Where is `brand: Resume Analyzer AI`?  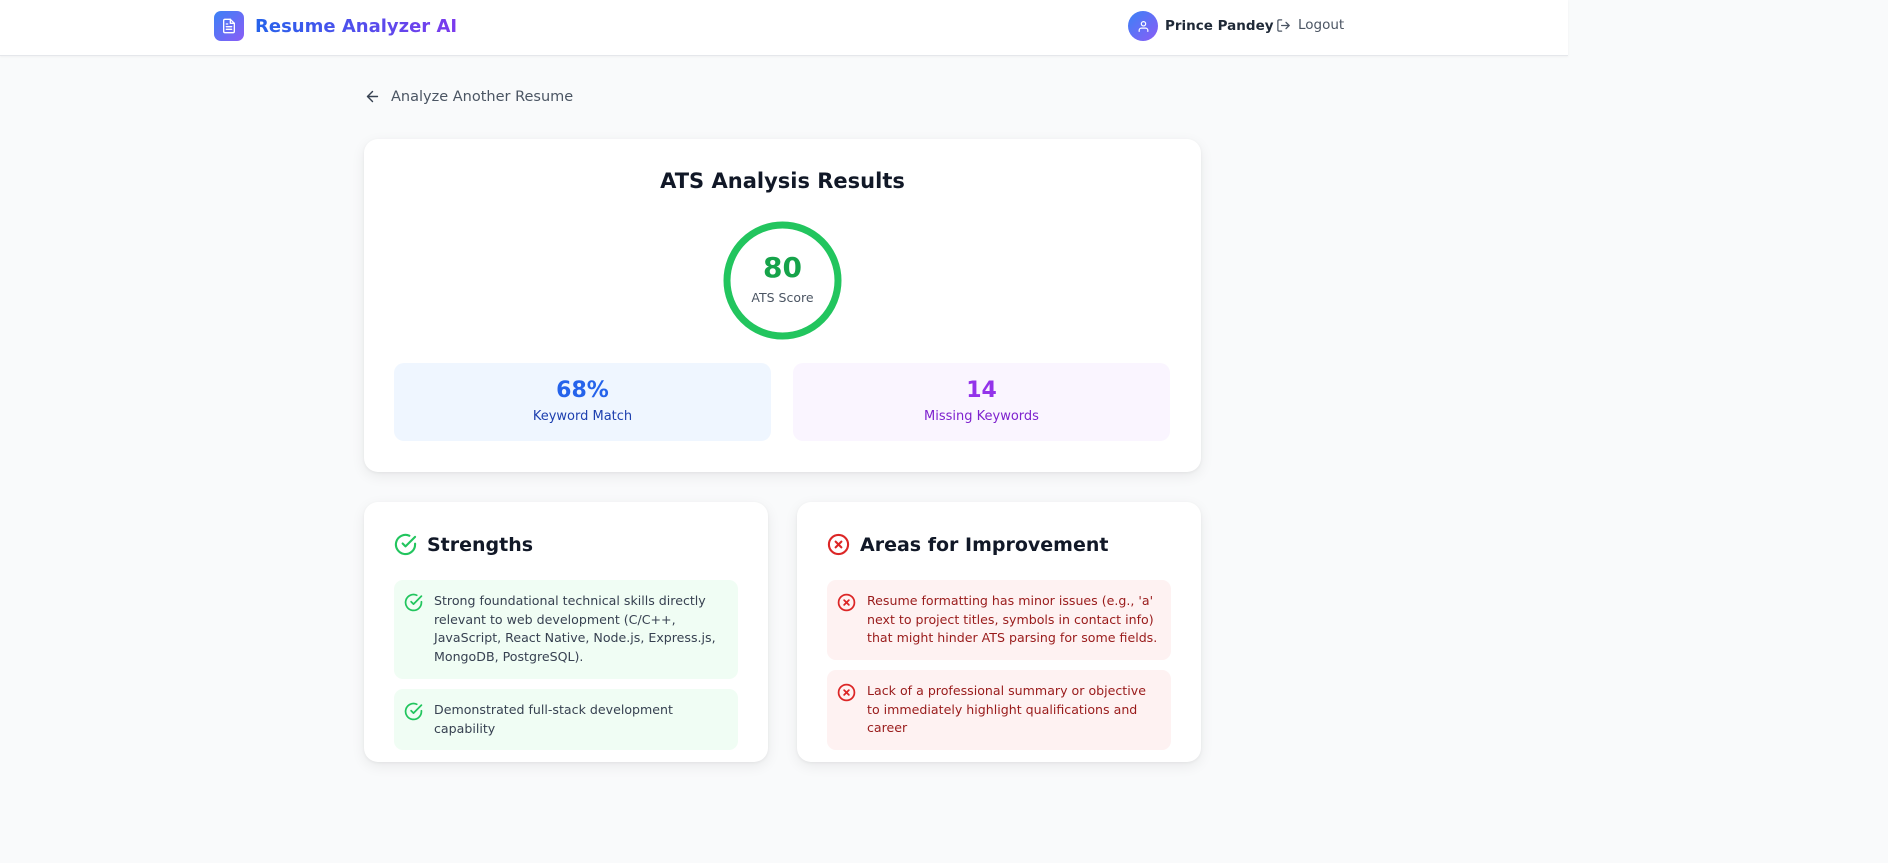 brand: Resume Analyzer AI is located at coordinates (335, 26).